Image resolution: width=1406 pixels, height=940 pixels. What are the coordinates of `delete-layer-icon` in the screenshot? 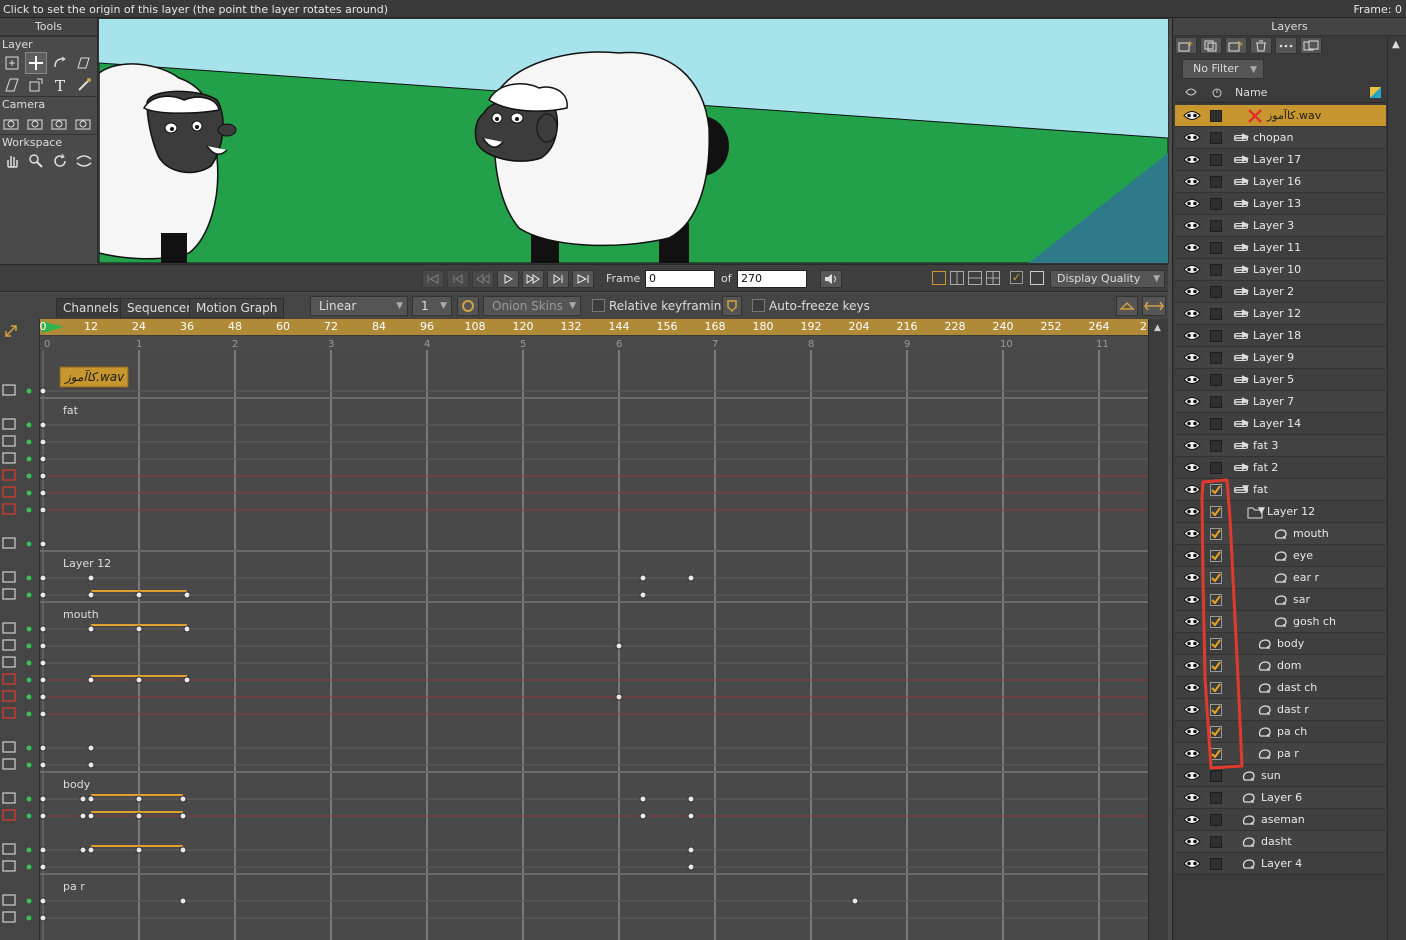 It's located at (1261, 45).